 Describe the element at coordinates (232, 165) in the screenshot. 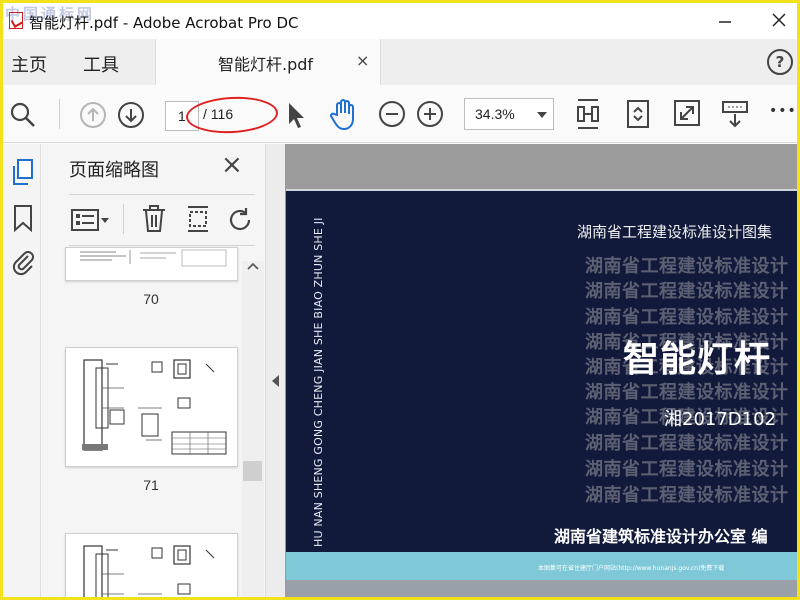

I see `panel-close-icon: ×` at that location.